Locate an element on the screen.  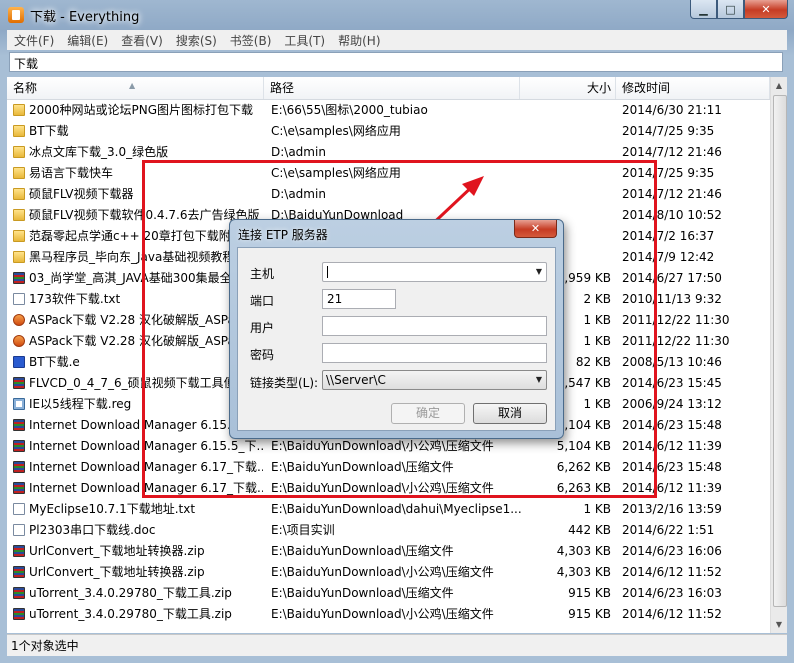
column-path-header: 路径 is located at coordinates (392, 88).